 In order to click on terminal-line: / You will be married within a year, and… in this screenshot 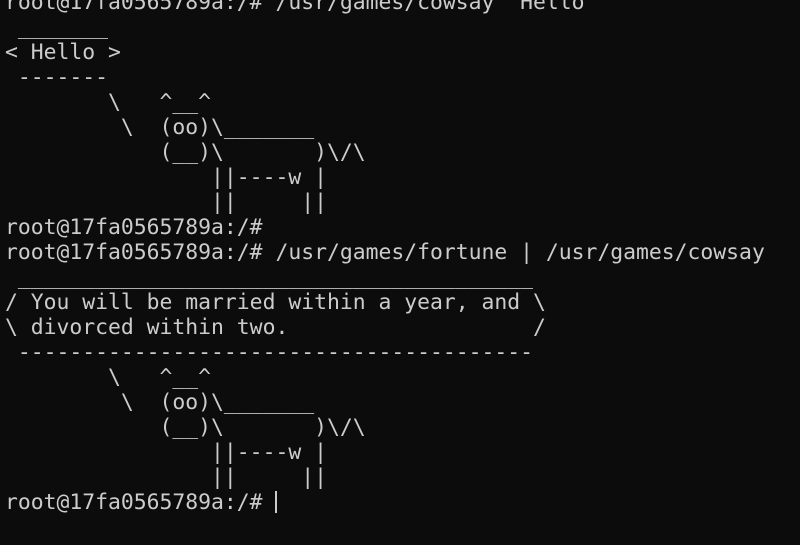, I will do `click(275, 302)`.